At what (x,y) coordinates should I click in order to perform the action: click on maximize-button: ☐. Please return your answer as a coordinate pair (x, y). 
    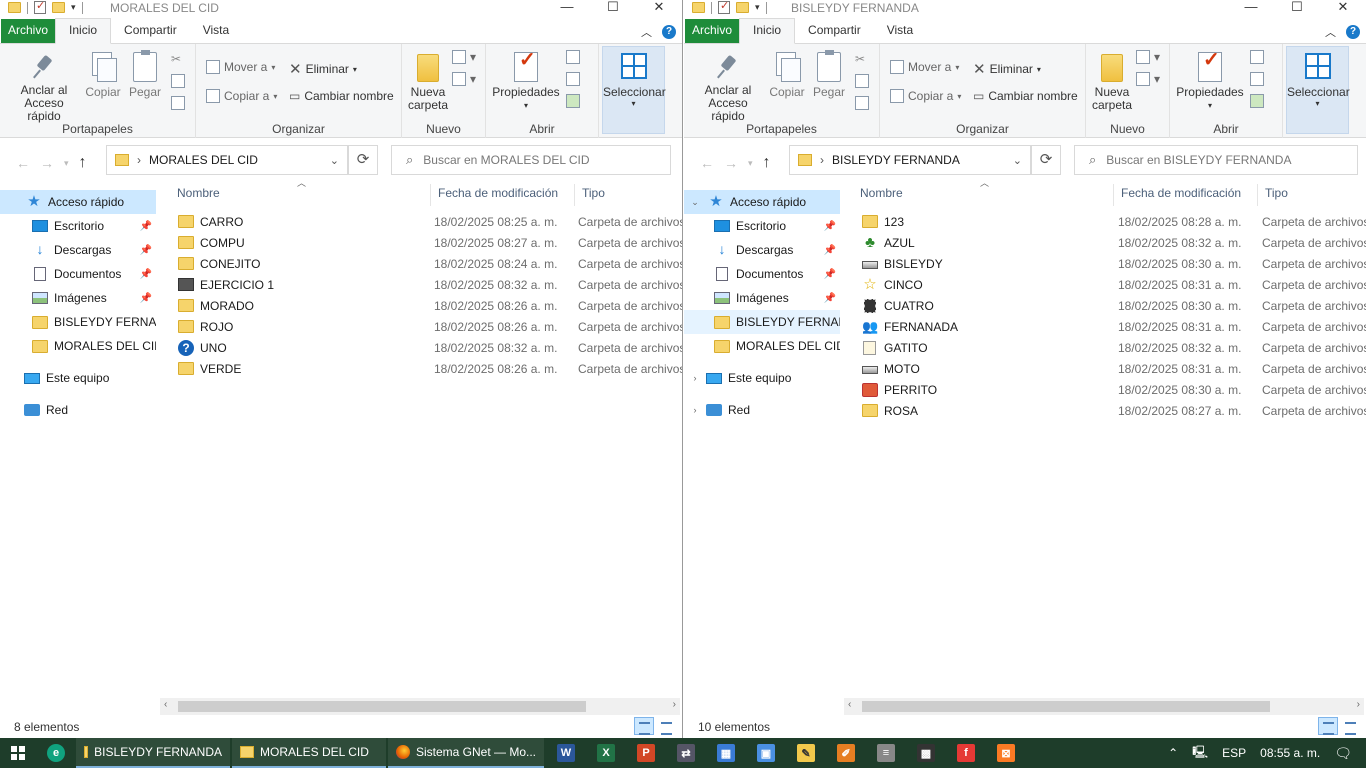
    Looking at the image, I should click on (613, 8).